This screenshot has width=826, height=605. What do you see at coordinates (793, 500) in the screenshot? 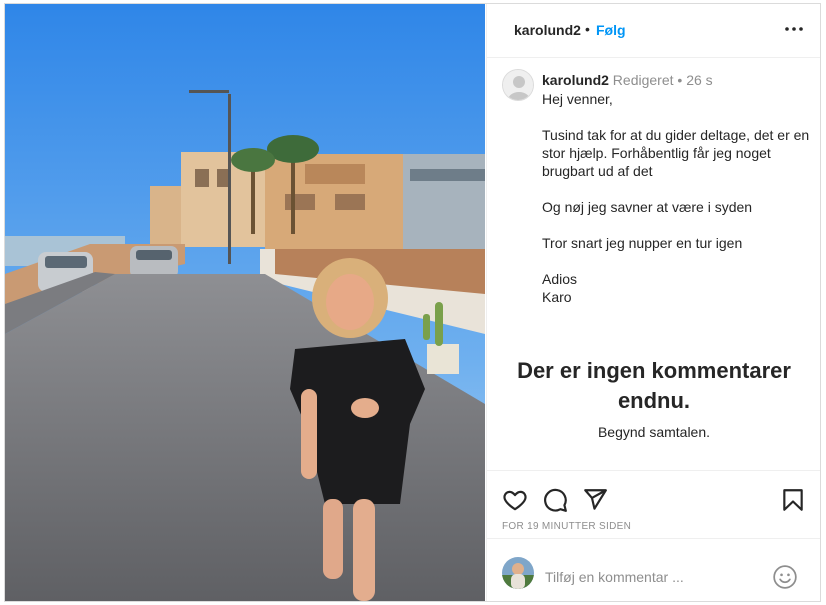
I see `bookmark-icon` at bounding box center [793, 500].